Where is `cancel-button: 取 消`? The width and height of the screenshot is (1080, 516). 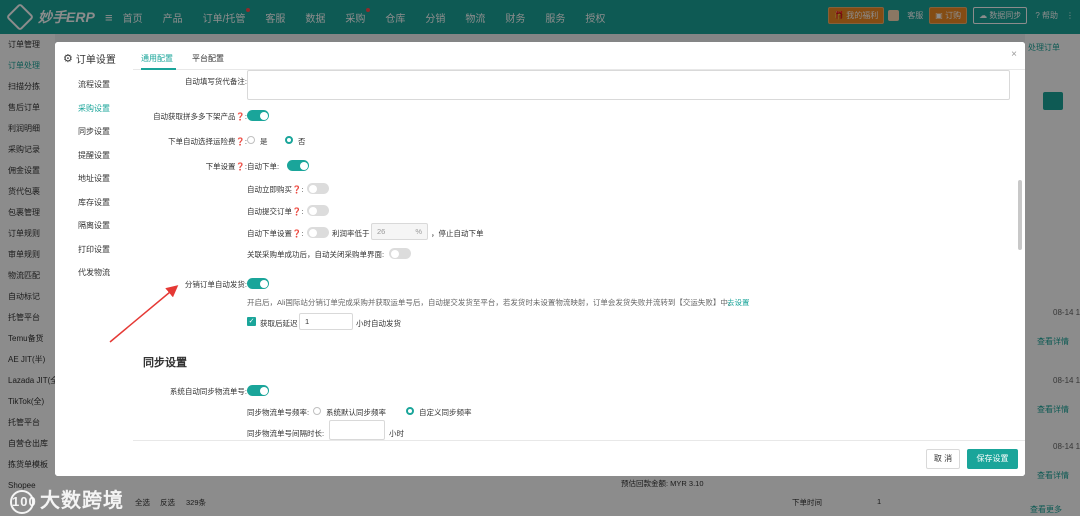
cancel-button: 取 消 is located at coordinates (943, 459).